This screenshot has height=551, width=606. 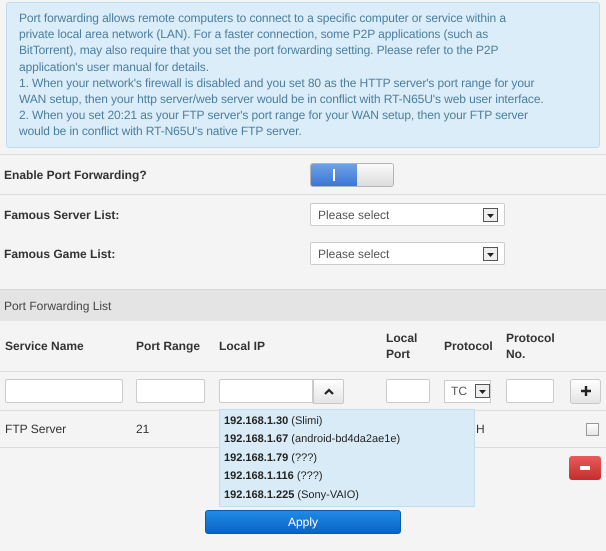 I want to click on delete-button, so click(x=585, y=468).